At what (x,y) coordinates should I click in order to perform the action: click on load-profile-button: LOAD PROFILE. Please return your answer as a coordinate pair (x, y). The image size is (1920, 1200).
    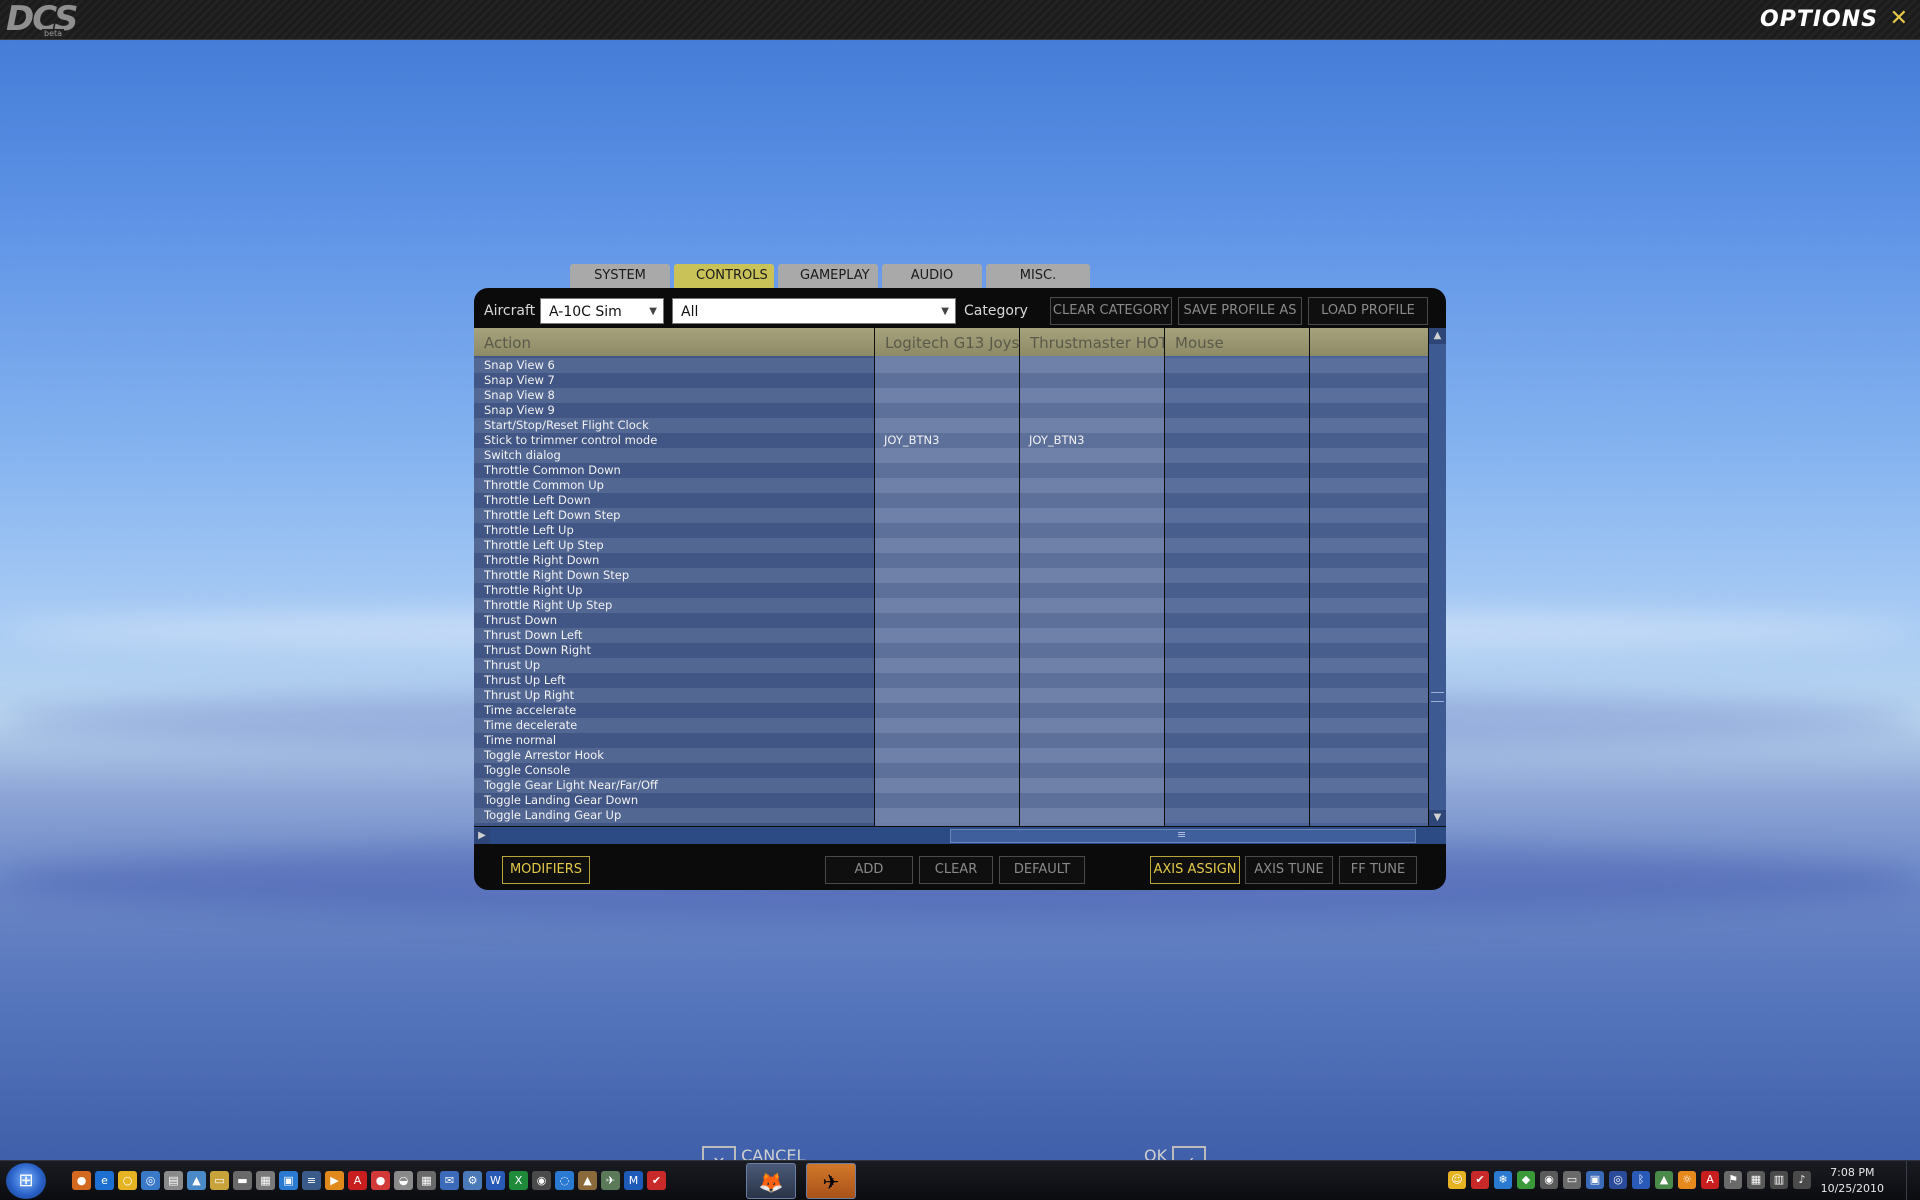
    Looking at the image, I should click on (1368, 311).